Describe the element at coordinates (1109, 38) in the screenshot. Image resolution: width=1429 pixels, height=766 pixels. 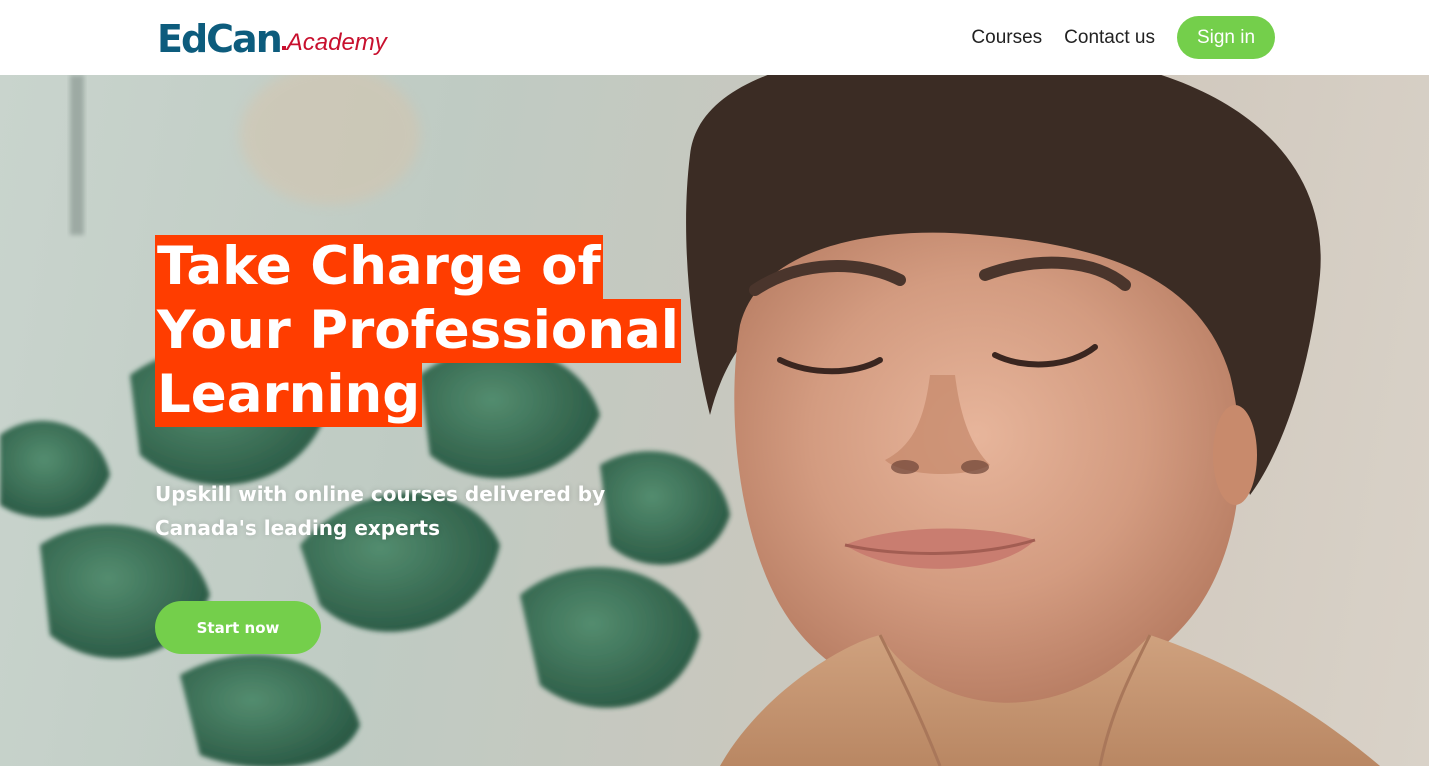
I see `nav-link-contact-us: Contact us` at that location.